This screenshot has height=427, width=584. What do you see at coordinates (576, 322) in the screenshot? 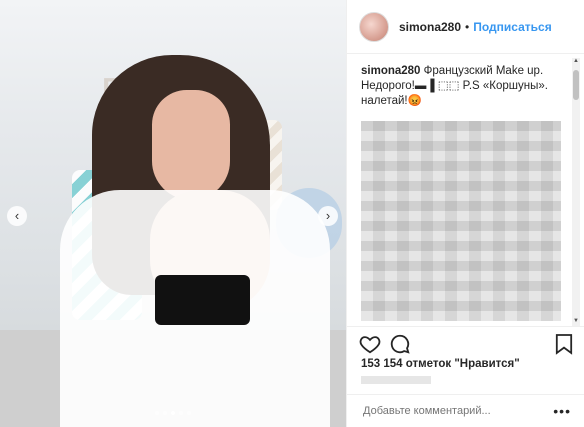
I see `scroll-down-icon: ▼` at bounding box center [576, 322].